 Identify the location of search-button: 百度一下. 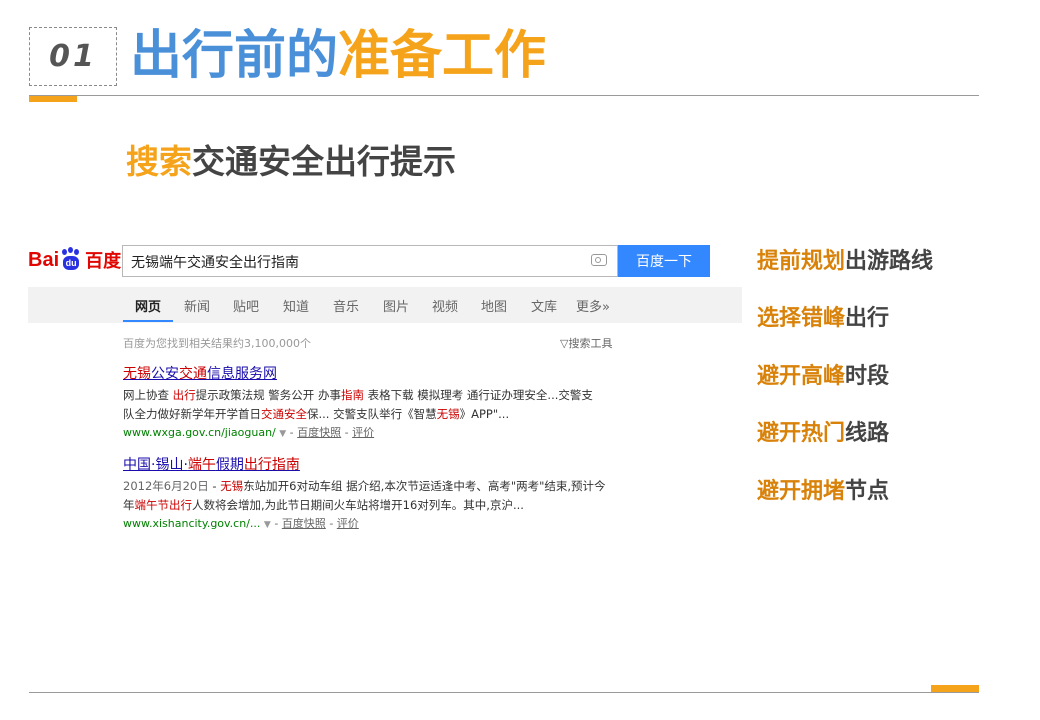
(664, 261).